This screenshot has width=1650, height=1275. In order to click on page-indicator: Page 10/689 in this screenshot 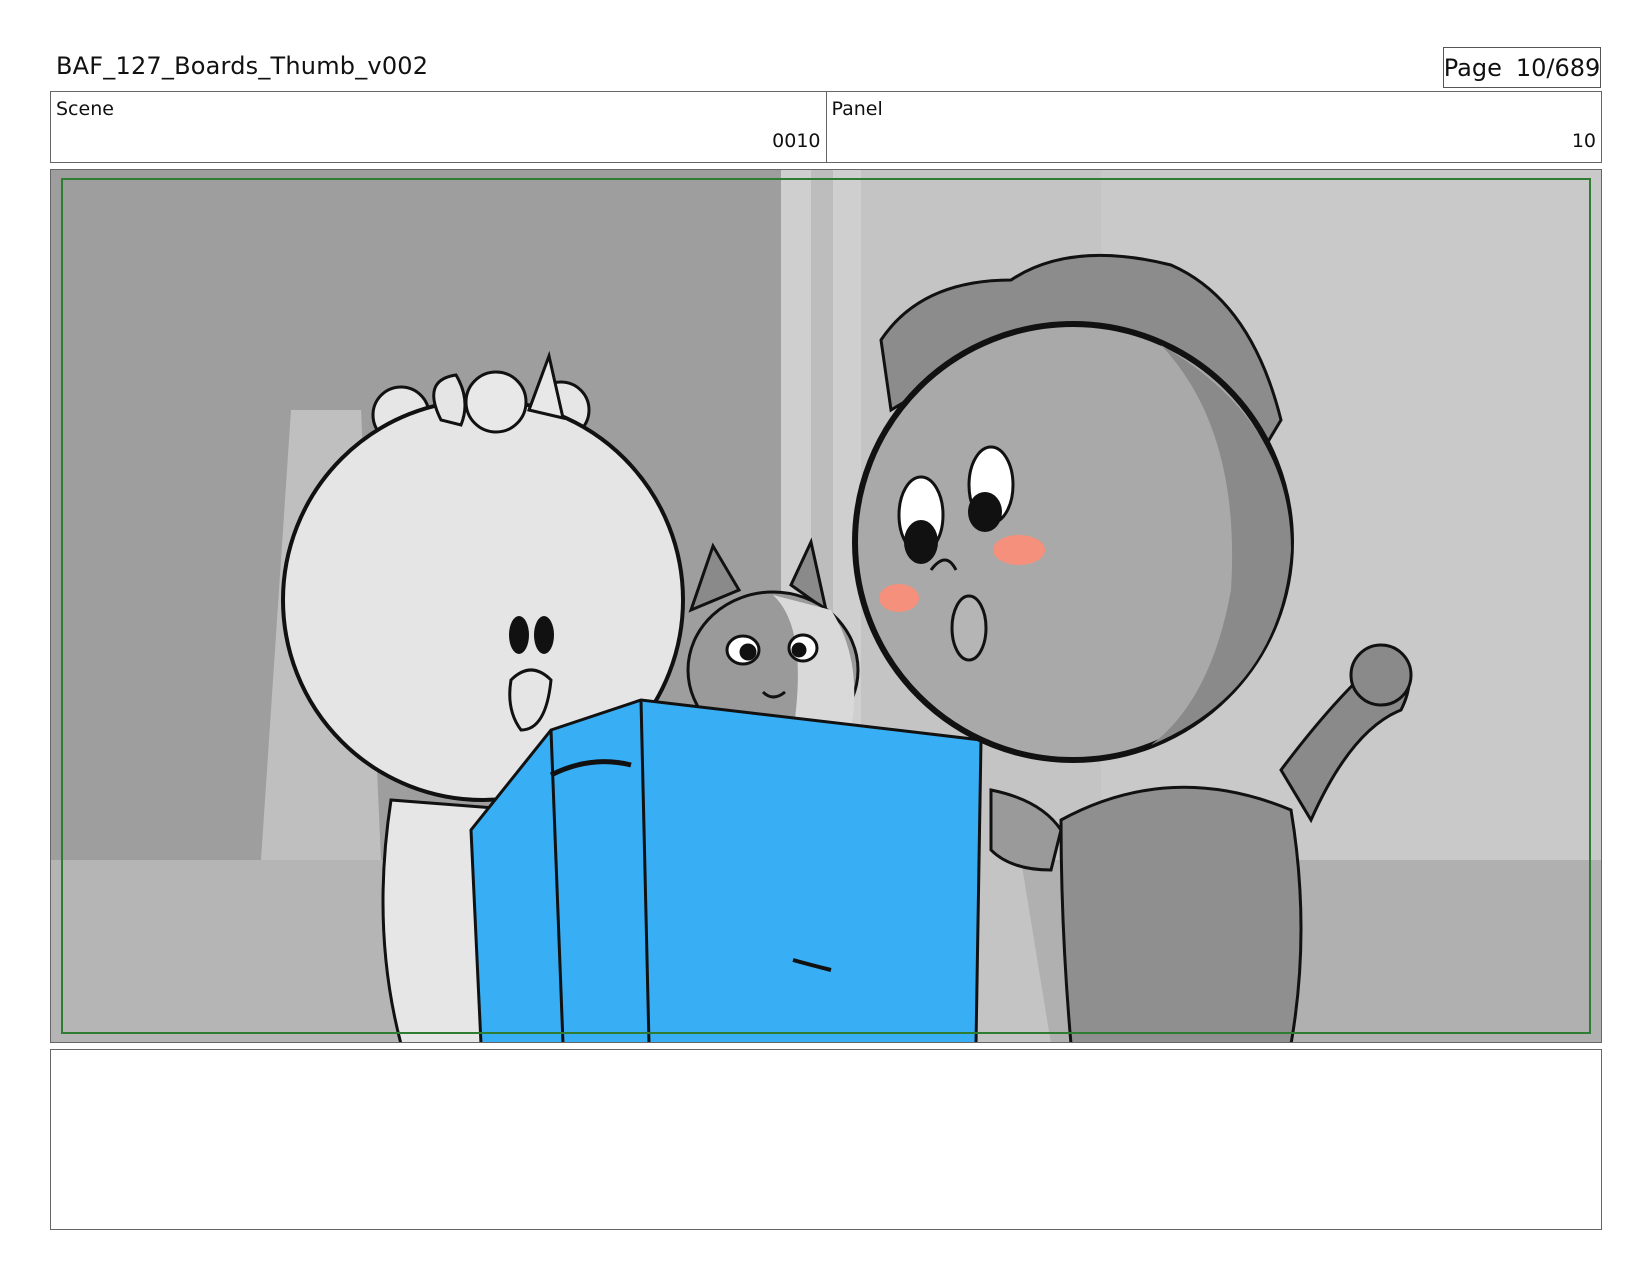, I will do `click(1522, 67)`.